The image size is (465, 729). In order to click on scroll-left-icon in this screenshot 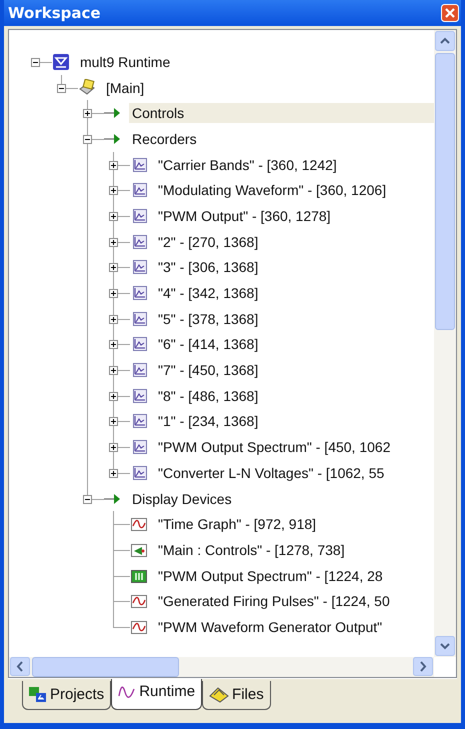, I will do `click(20, 666)`.